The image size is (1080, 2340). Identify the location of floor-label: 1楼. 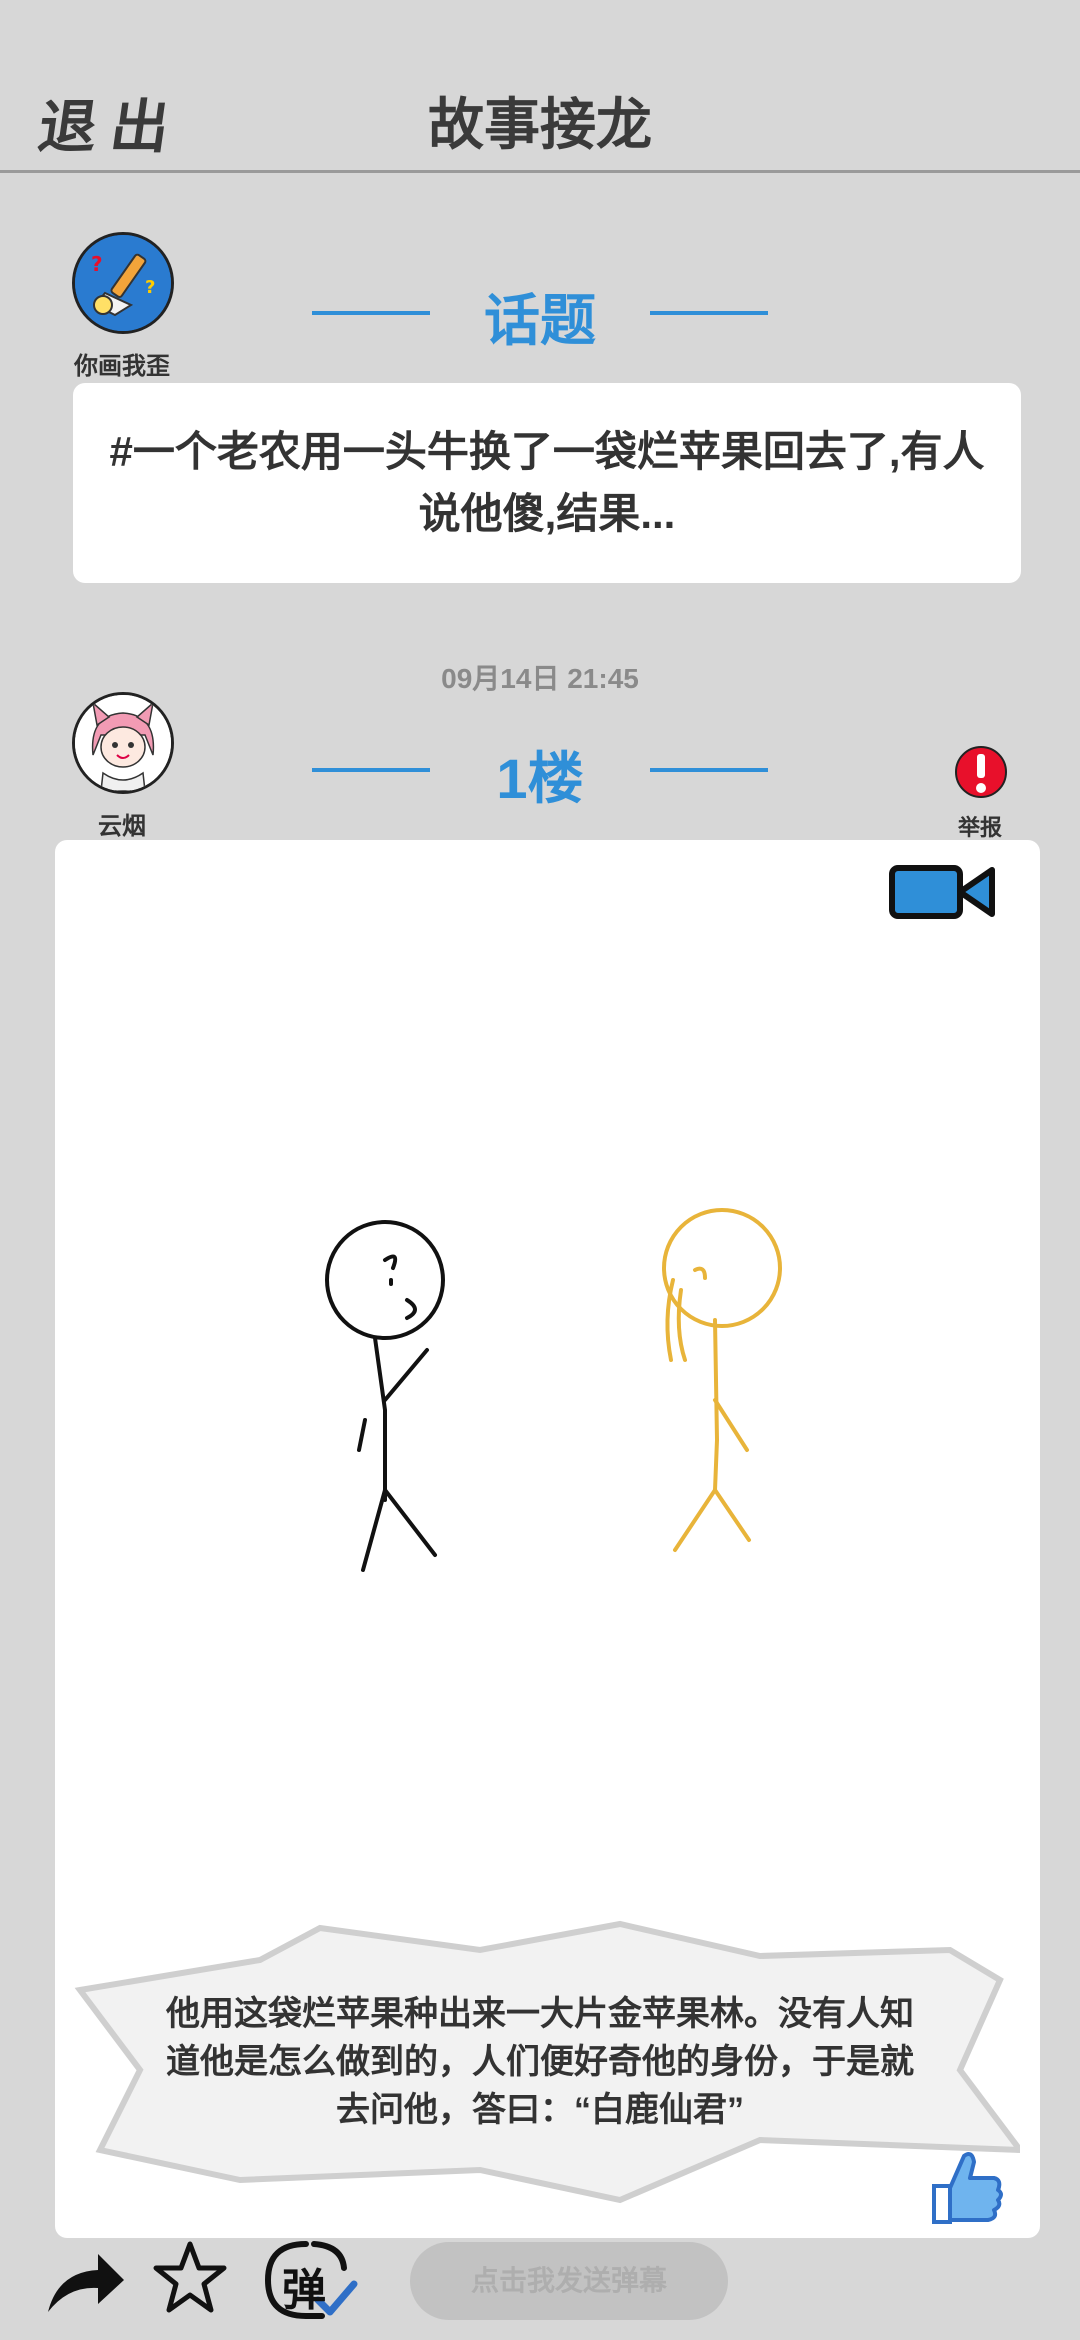
(540, 778).